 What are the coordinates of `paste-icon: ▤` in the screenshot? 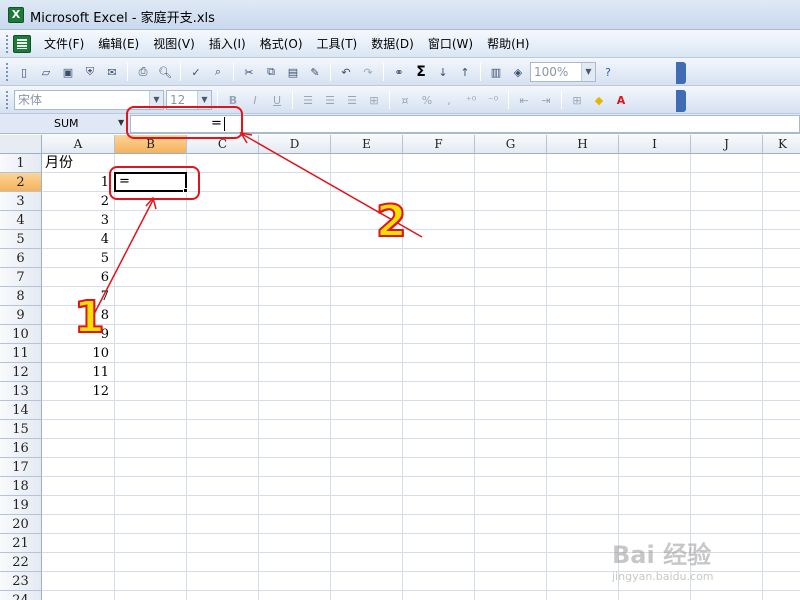 It's located at (293, 72).